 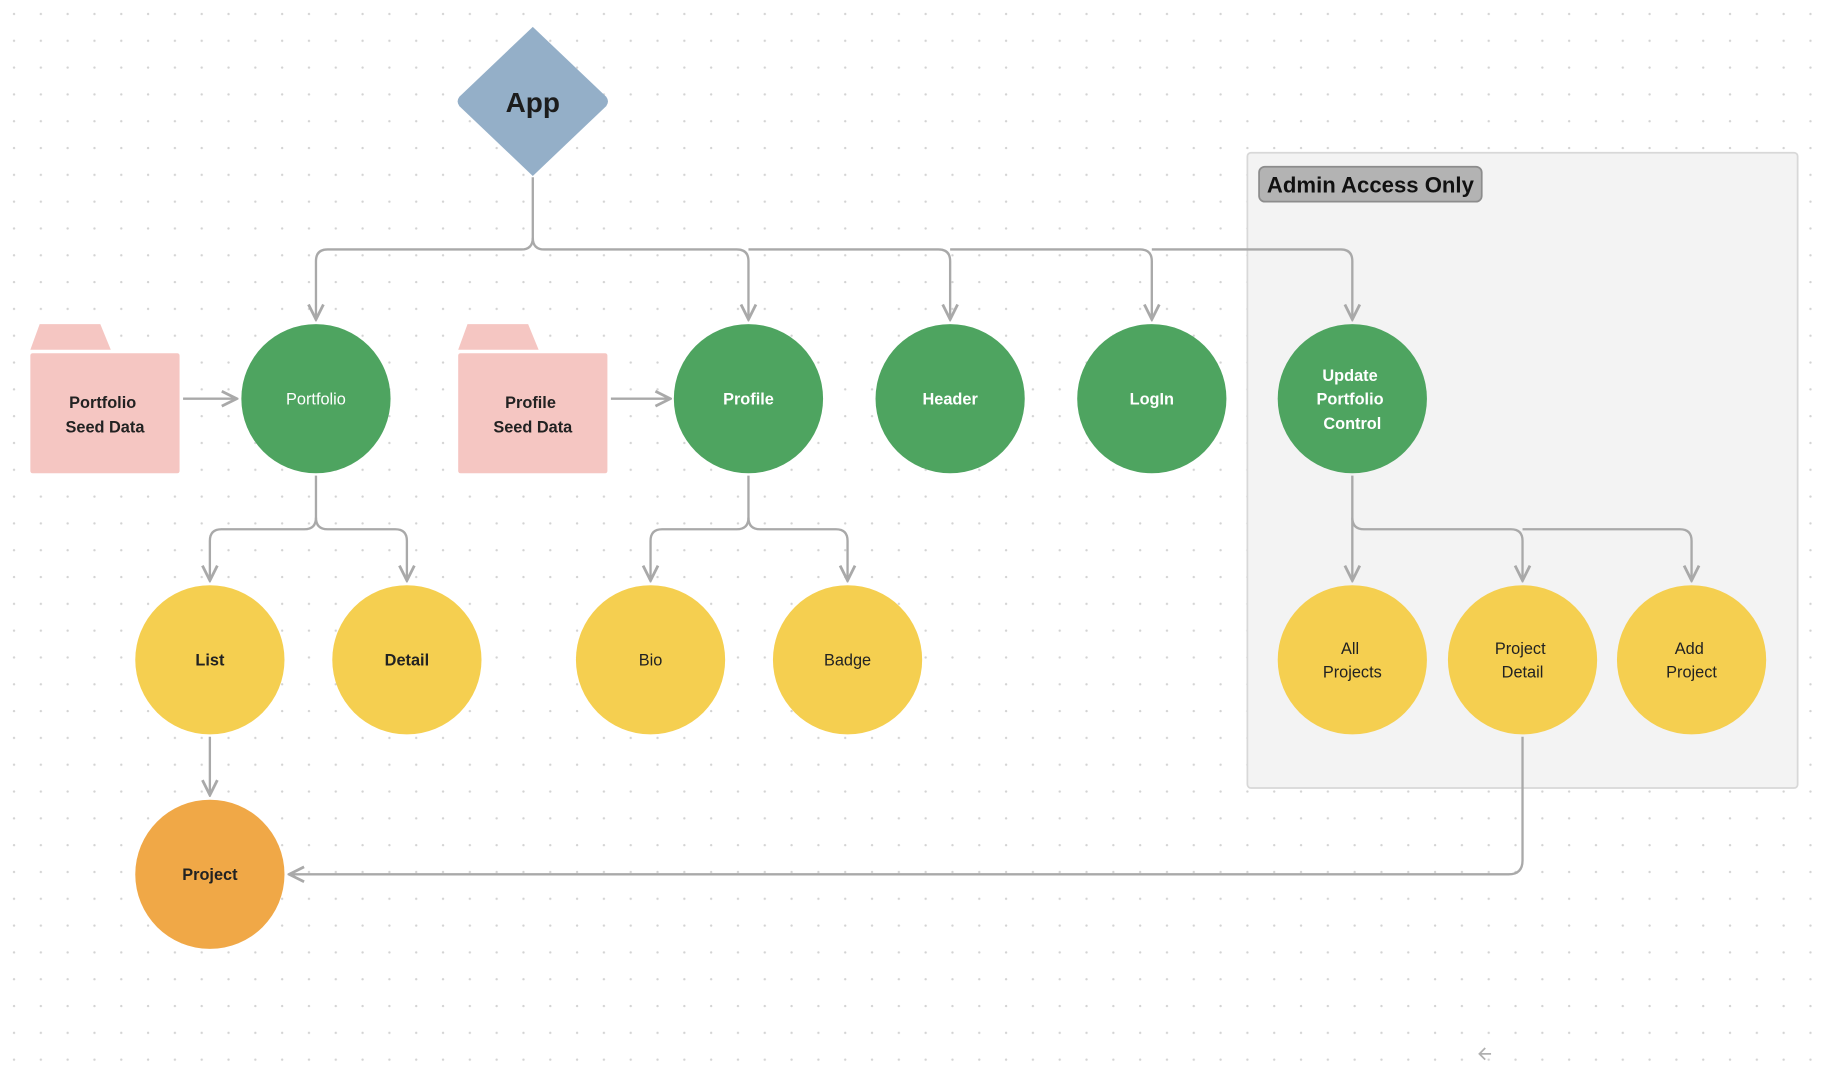 I want to click on node-label-line1: All, so click(x=1350, y=649).